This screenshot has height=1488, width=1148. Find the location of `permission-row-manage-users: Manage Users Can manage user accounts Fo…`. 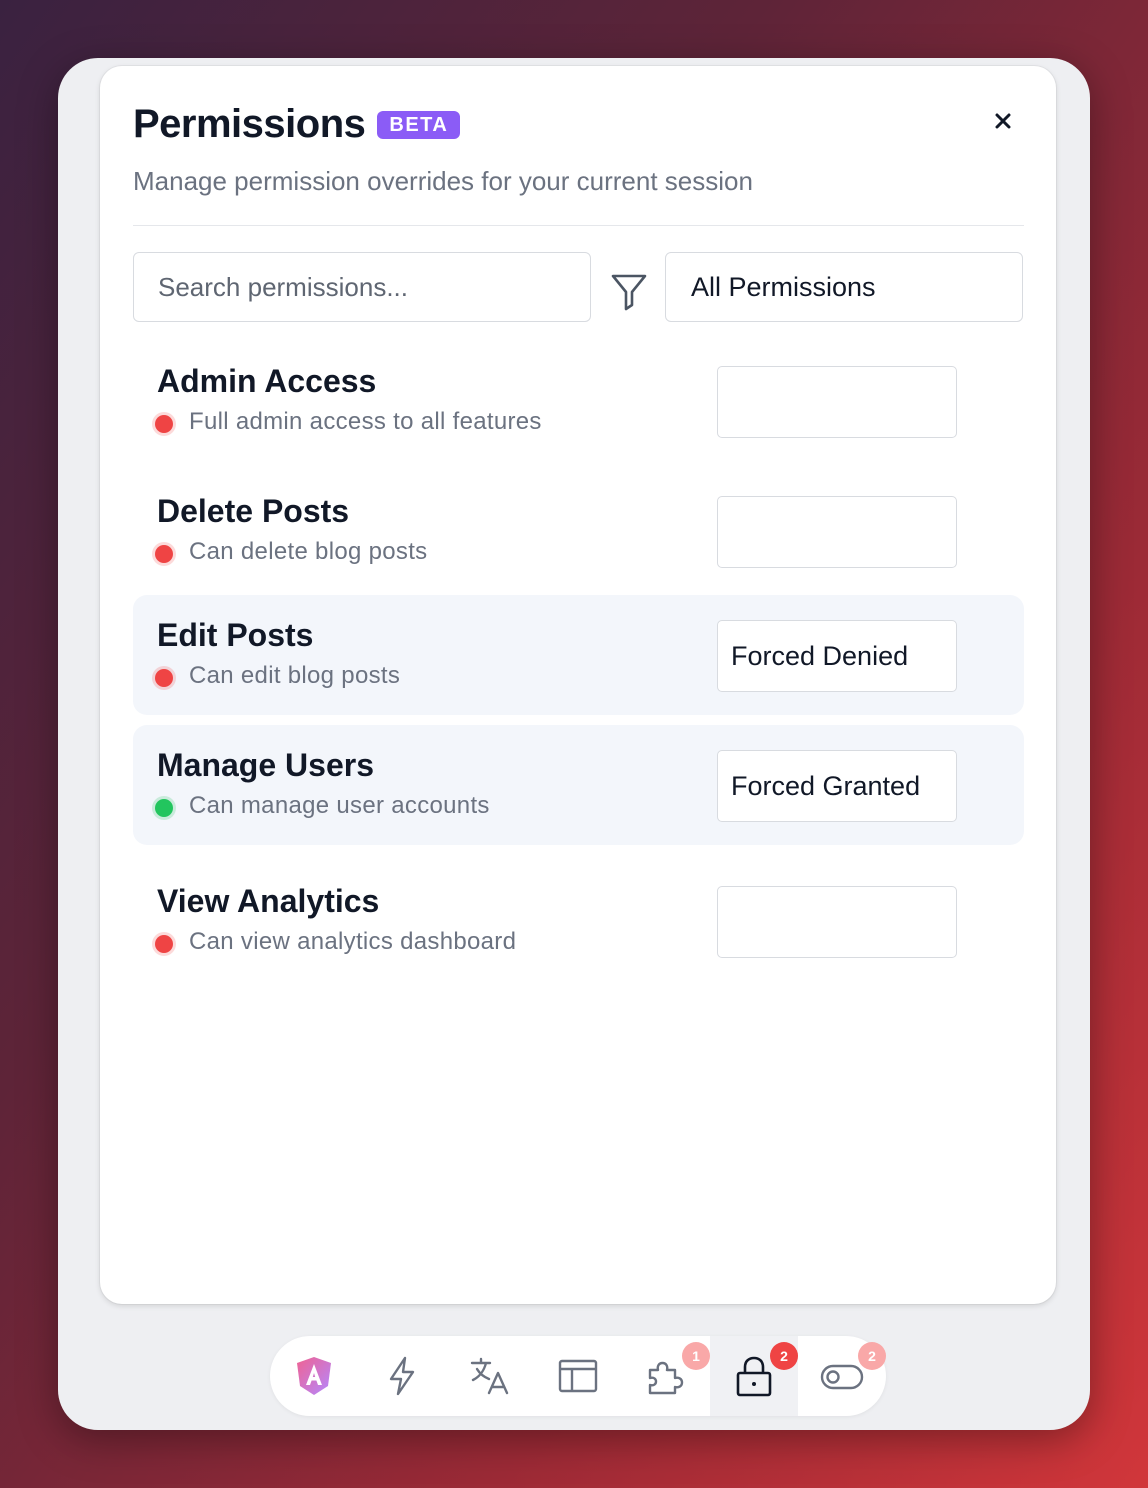

permission-row-manage-users: Manage Users Can manage user accounts Fo… is located at coordinates (578, 785).